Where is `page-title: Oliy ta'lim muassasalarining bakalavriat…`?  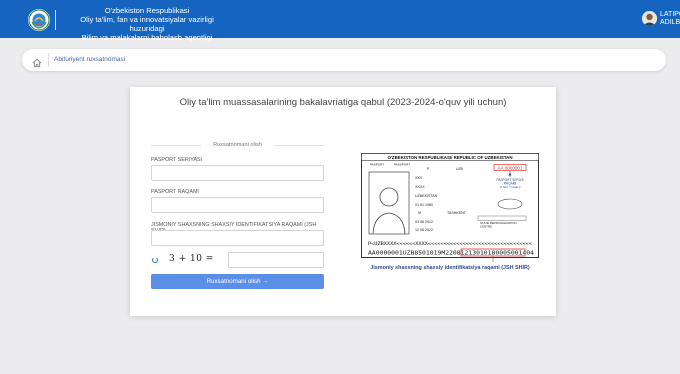
page-title: Oliy ta'lim muassasalarining bakalavriat… is located at coordinates (343, 102).